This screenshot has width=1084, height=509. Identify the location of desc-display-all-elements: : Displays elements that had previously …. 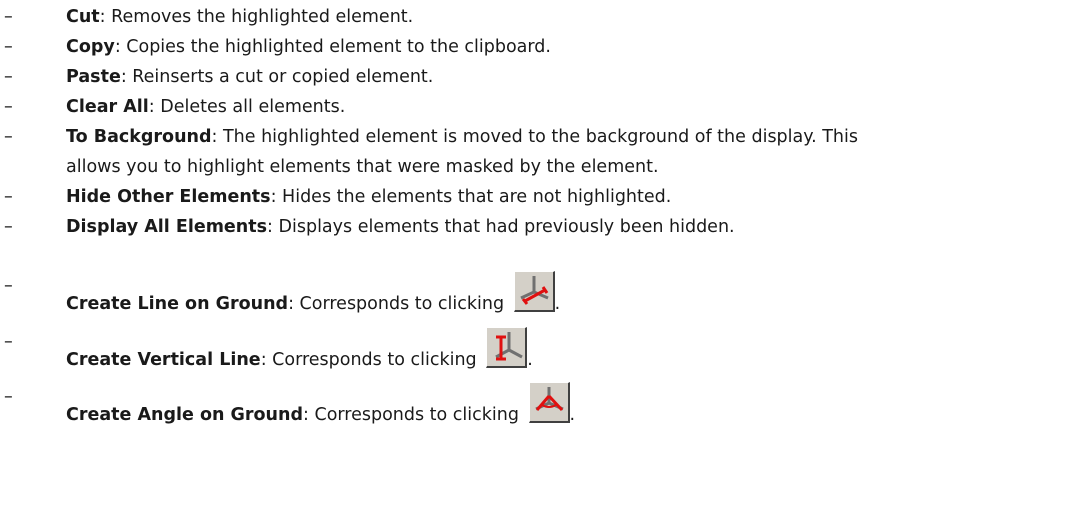
(501, 227).